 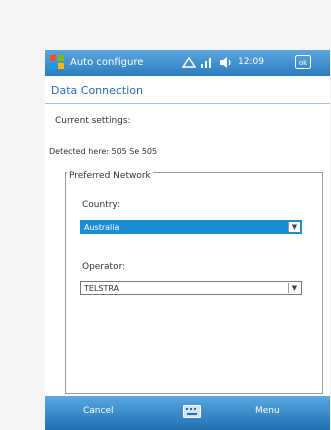 What do you see at coordinates (191, 227) in the screenshot?
I see `country-select: Australia ▼` at bounding box center [191, 227].